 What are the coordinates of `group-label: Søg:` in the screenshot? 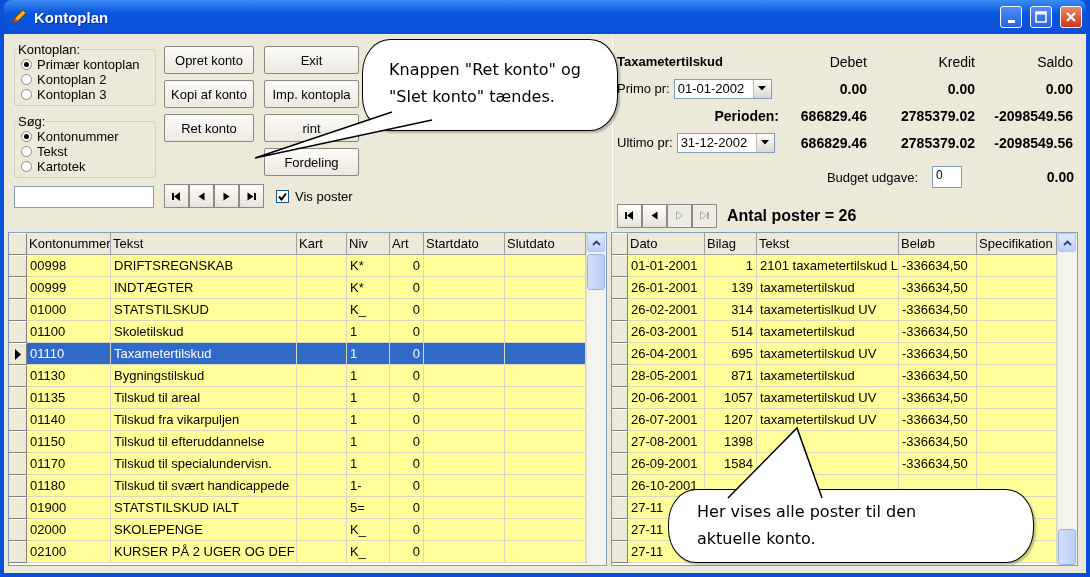 It's located at (32, 121).